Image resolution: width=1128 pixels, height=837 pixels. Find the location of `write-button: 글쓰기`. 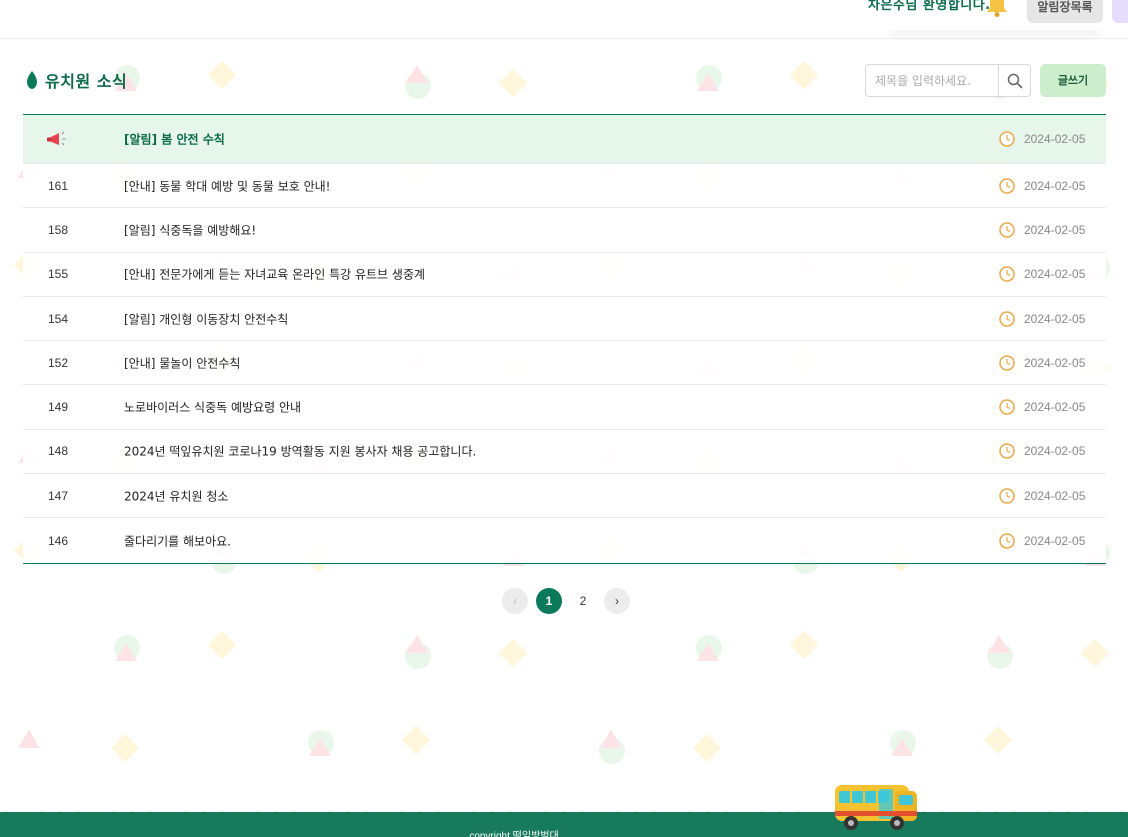

write-button: 글쓰기 is located at coordinates (1073, 80).